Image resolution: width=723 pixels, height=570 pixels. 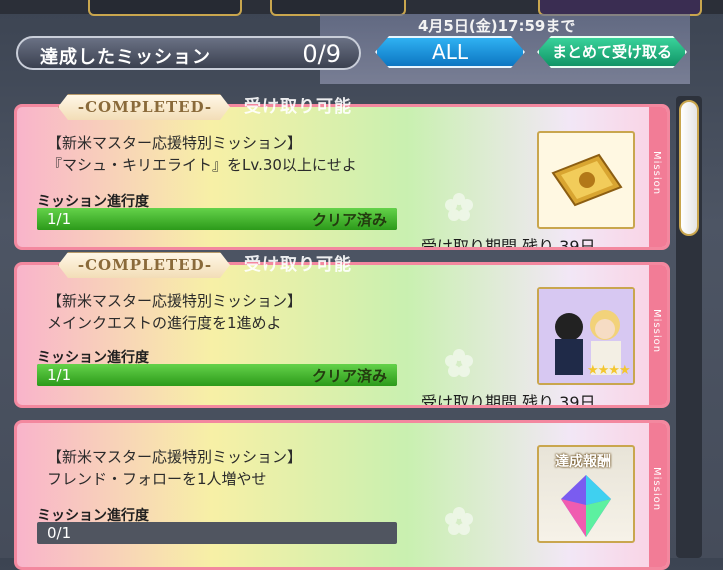 I want to click on mission-description: 『マシュ・キリエライト』をLv.30以上にせよ, so click(x=202, y=165).